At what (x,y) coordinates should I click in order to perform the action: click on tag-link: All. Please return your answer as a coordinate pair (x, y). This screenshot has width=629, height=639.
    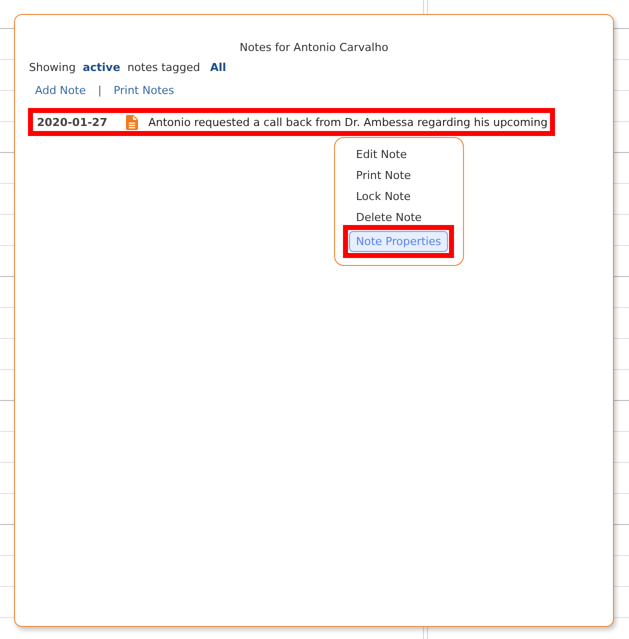
    Looking at the image, I should click on (218, 68).